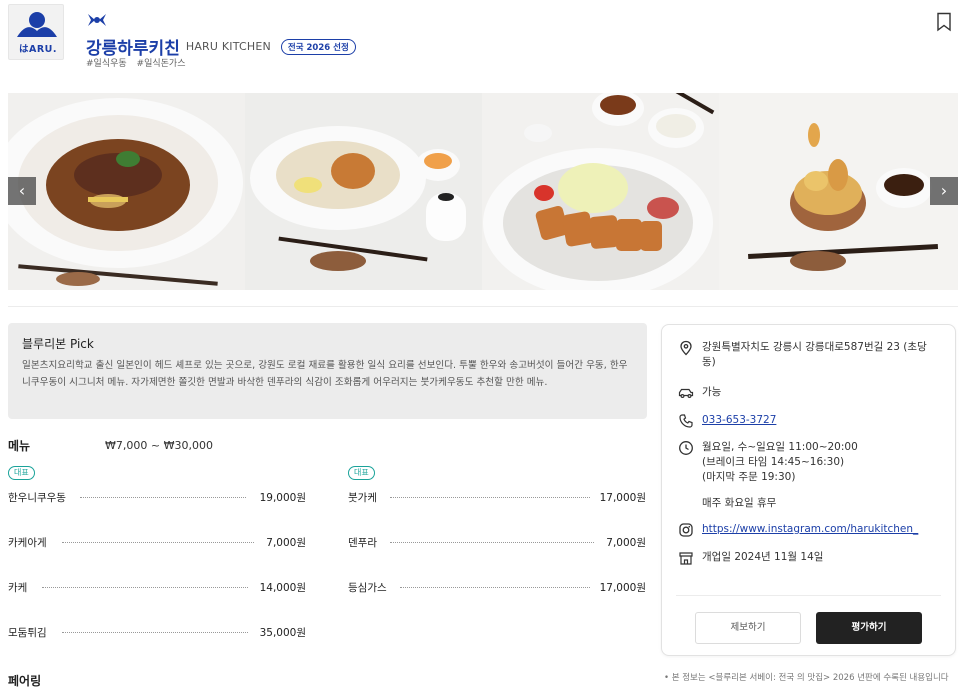 Image resolution: width=966 pixels, height=695 pixels. Describe the element at coordinates (749, 477) in the screenshot. I see `hours-last-order: (마지막 주문 19:30)` at that location.